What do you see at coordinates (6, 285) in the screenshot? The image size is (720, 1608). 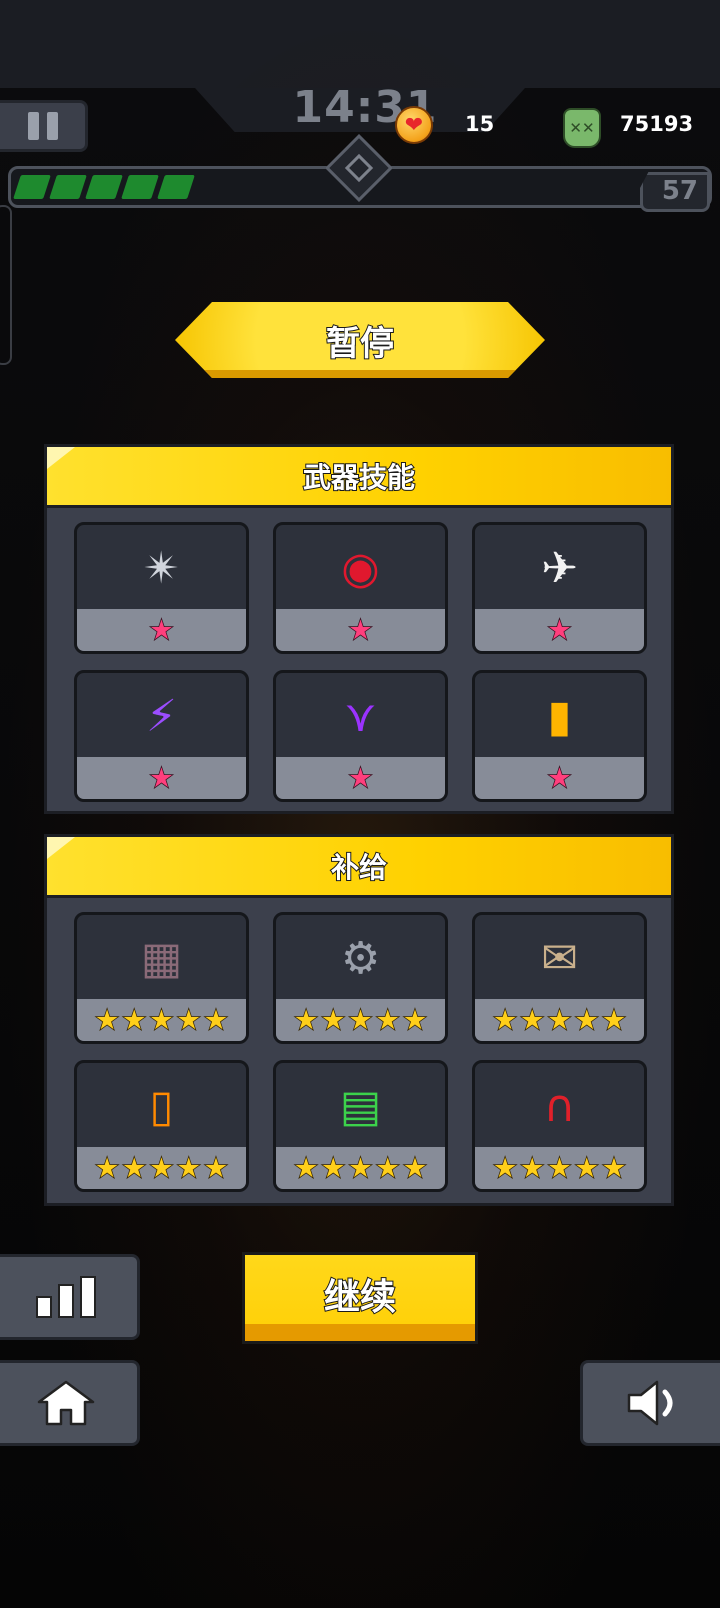 I see `side-panel-edge` at bounding box center [6, 285].